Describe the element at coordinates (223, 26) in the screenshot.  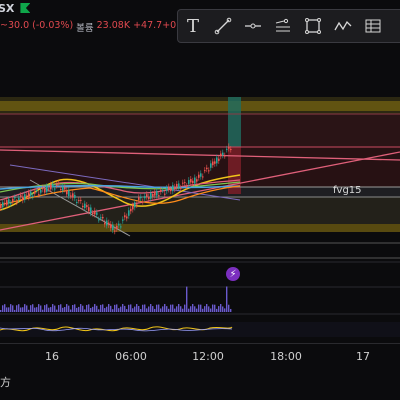
I see `trendline-tool-button` at that location.